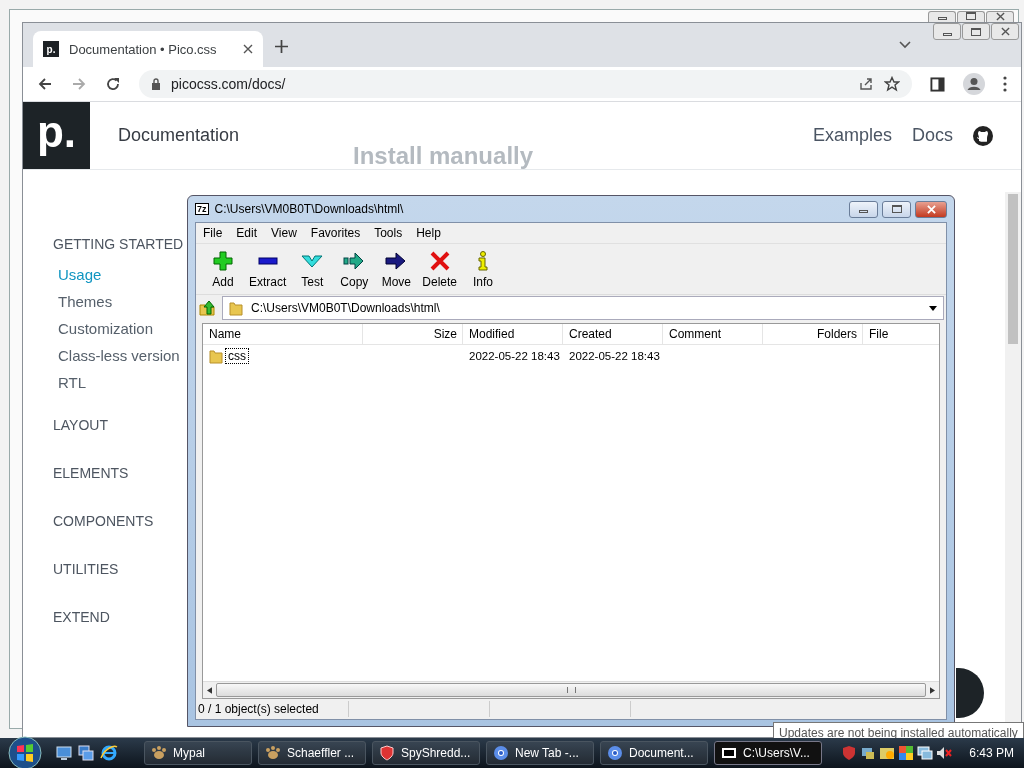 This screenshot has width=1024, height=768. I want to click on logo: p., so click(56, 135).